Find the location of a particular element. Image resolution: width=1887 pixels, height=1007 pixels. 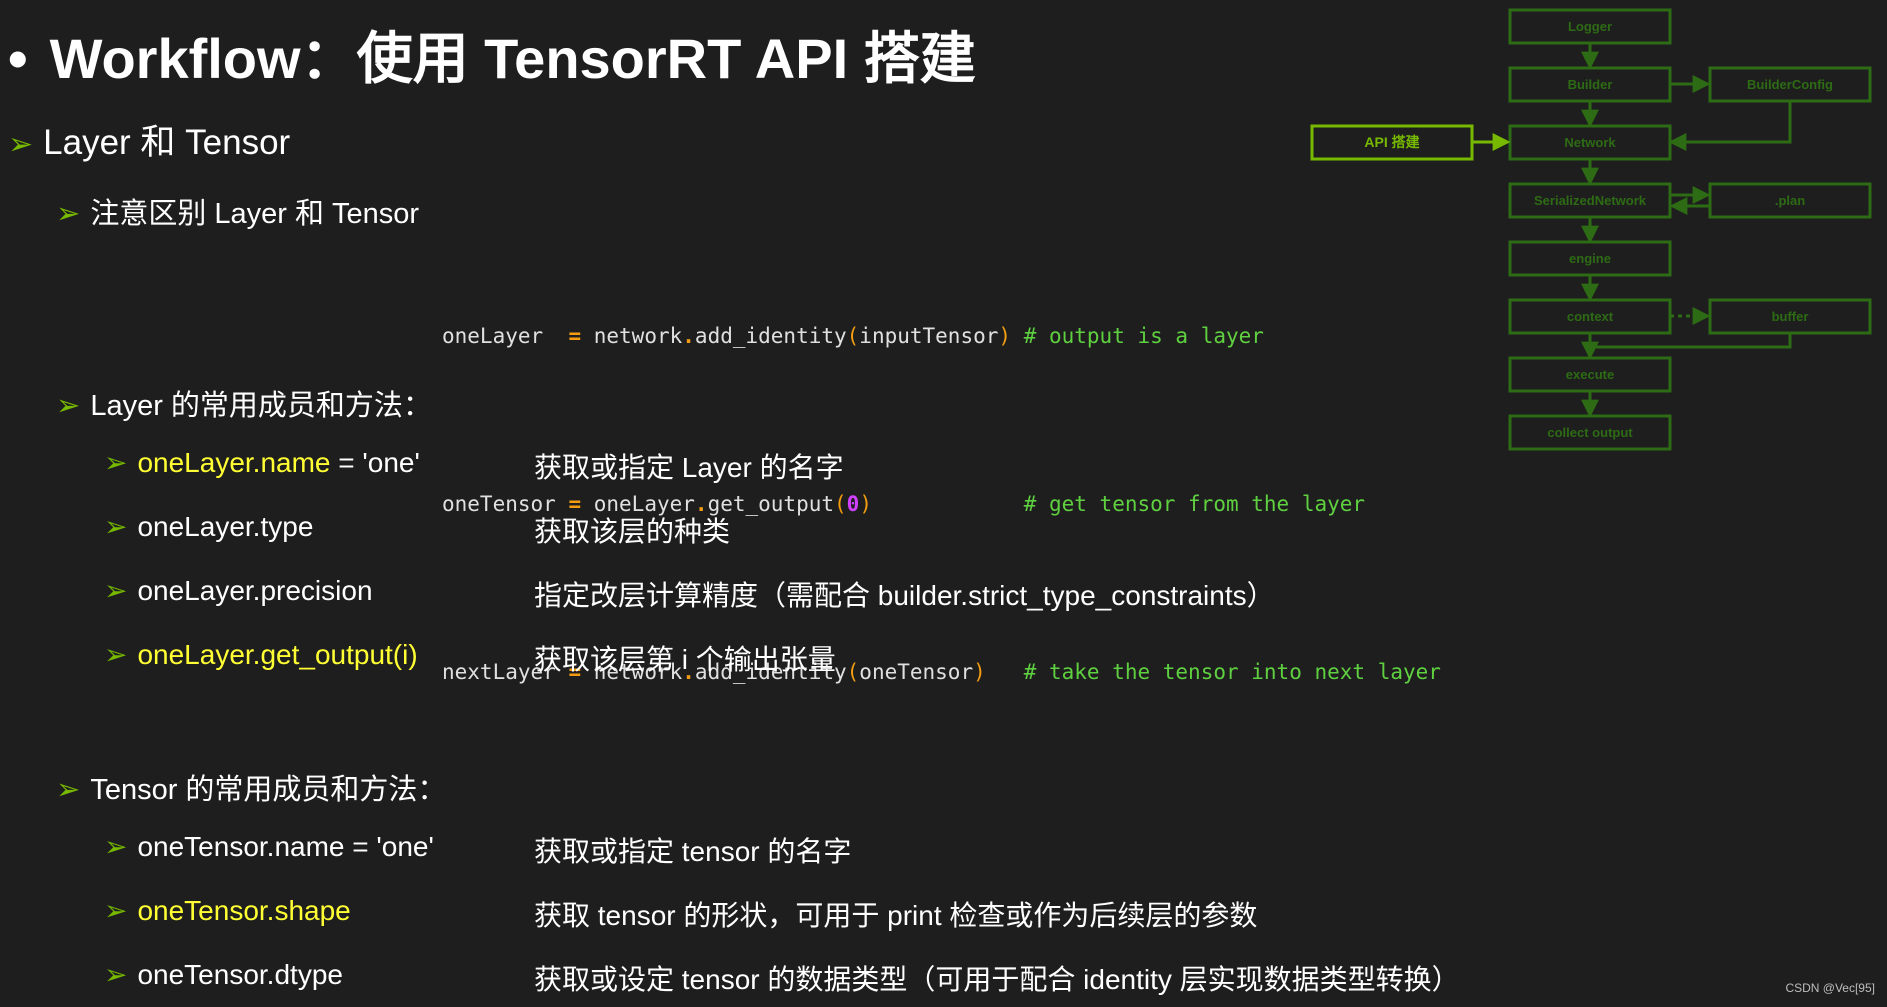

diagram-label: API 搭建 is located at coordinates (1391, 142).